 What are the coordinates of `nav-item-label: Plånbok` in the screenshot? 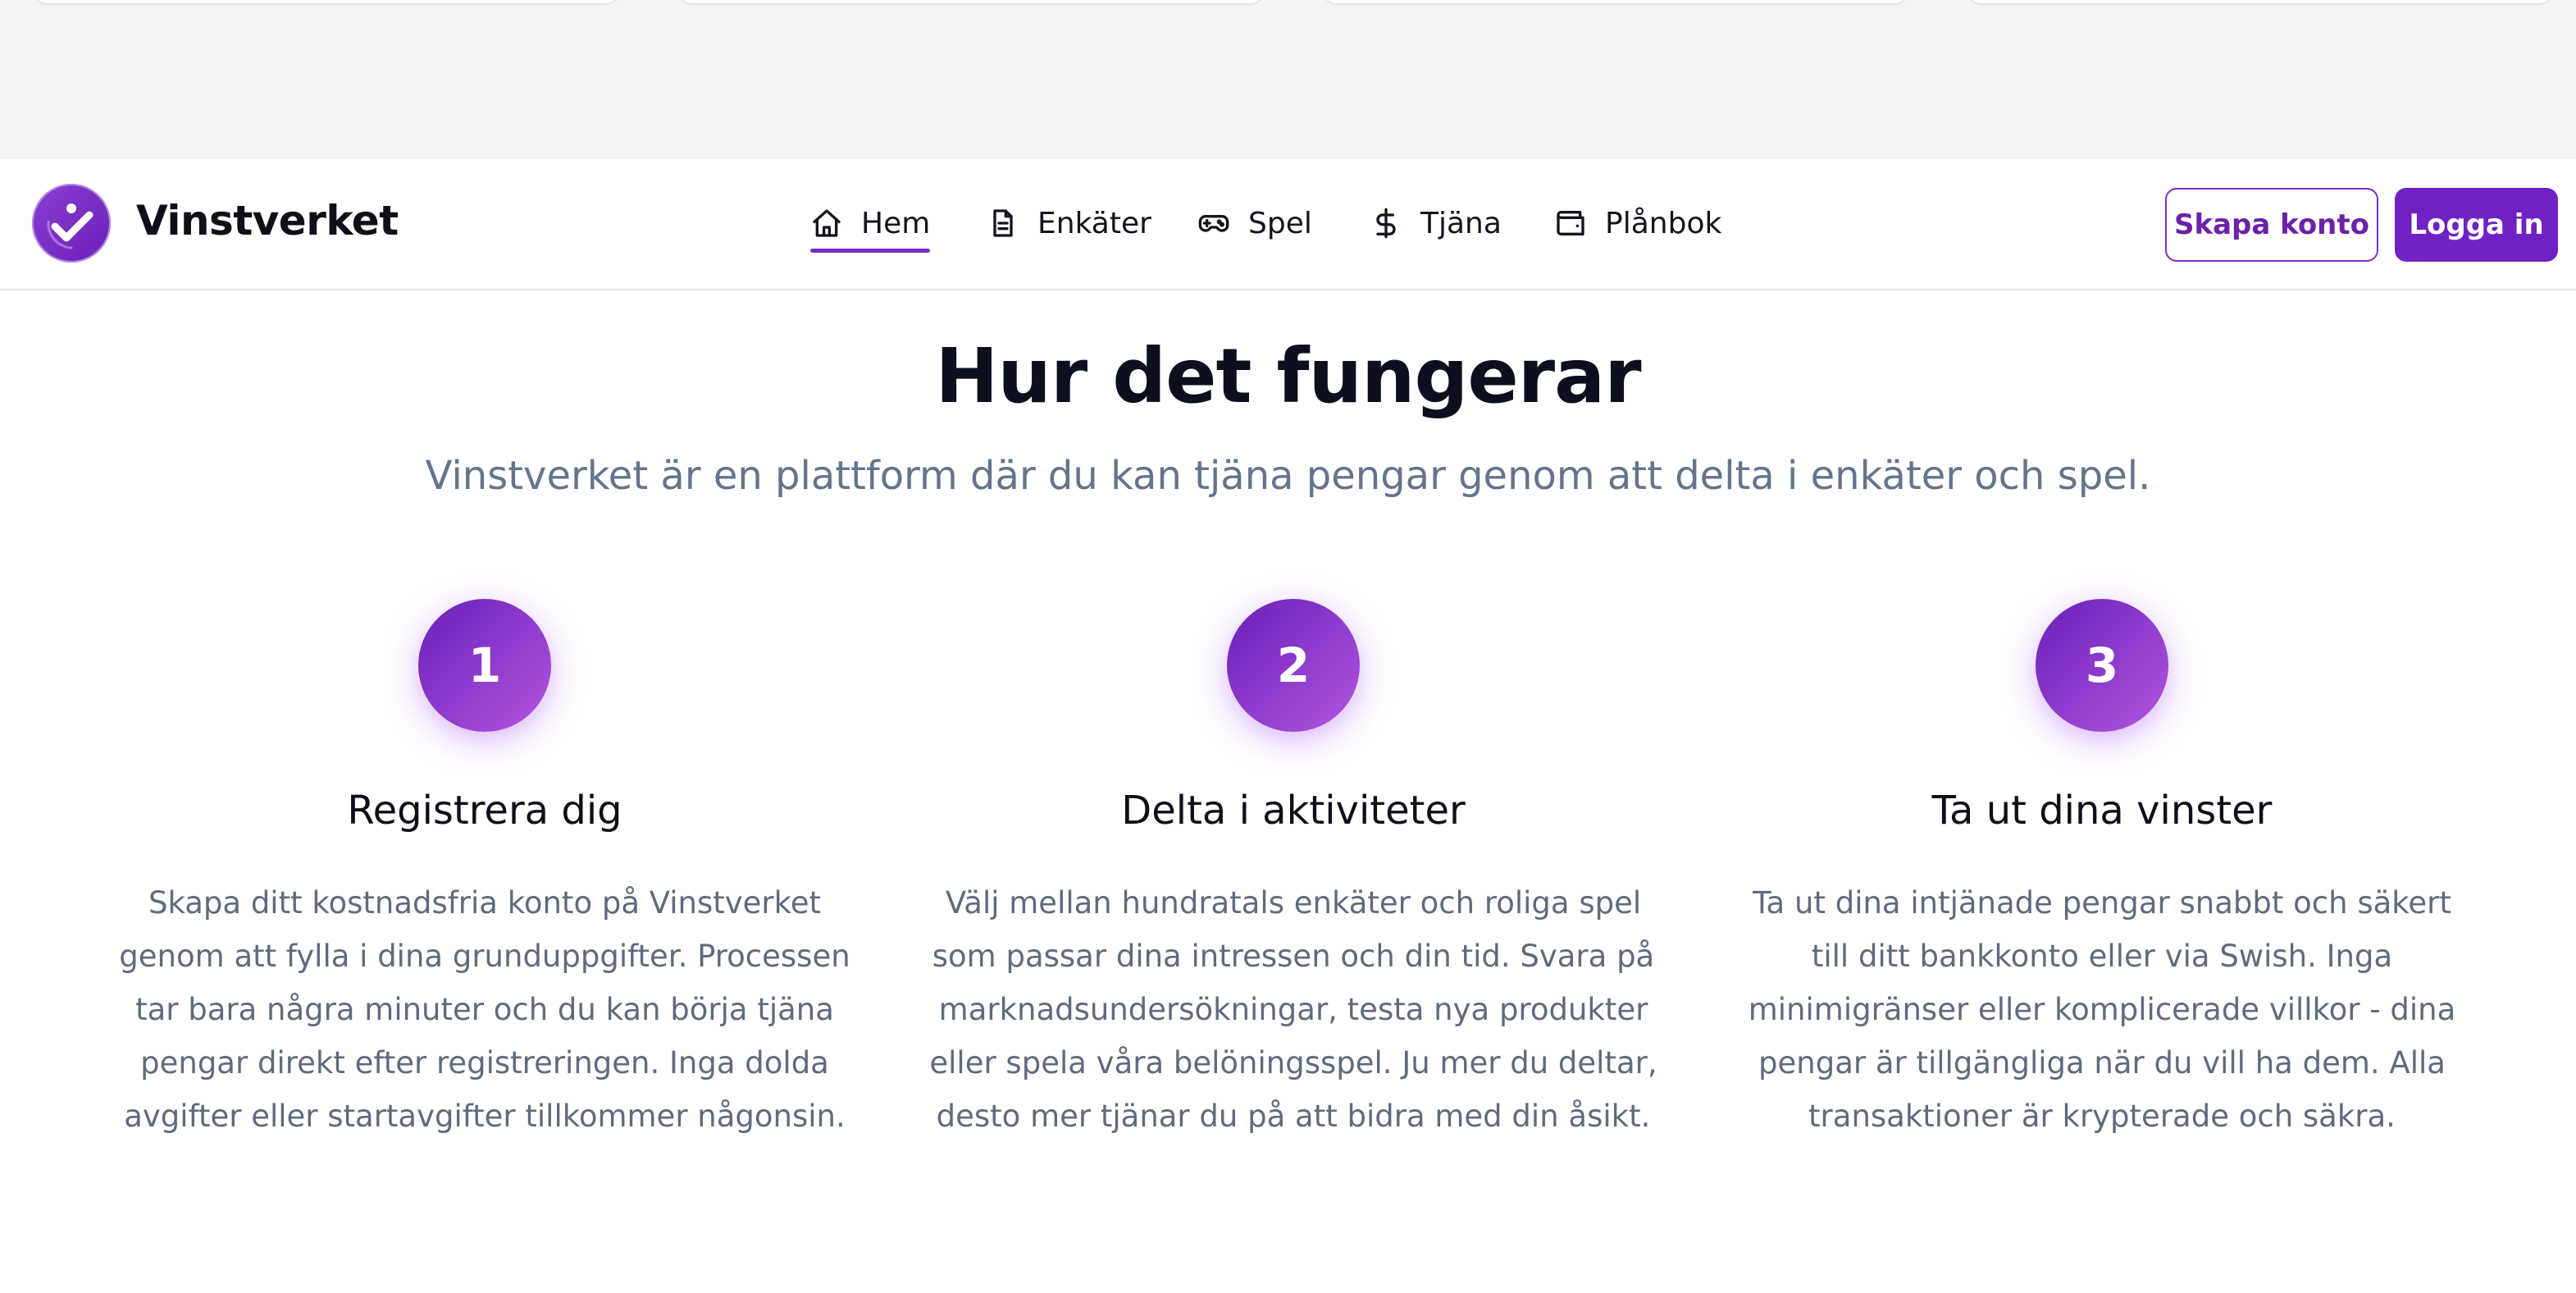 It's located at (1663, 223).